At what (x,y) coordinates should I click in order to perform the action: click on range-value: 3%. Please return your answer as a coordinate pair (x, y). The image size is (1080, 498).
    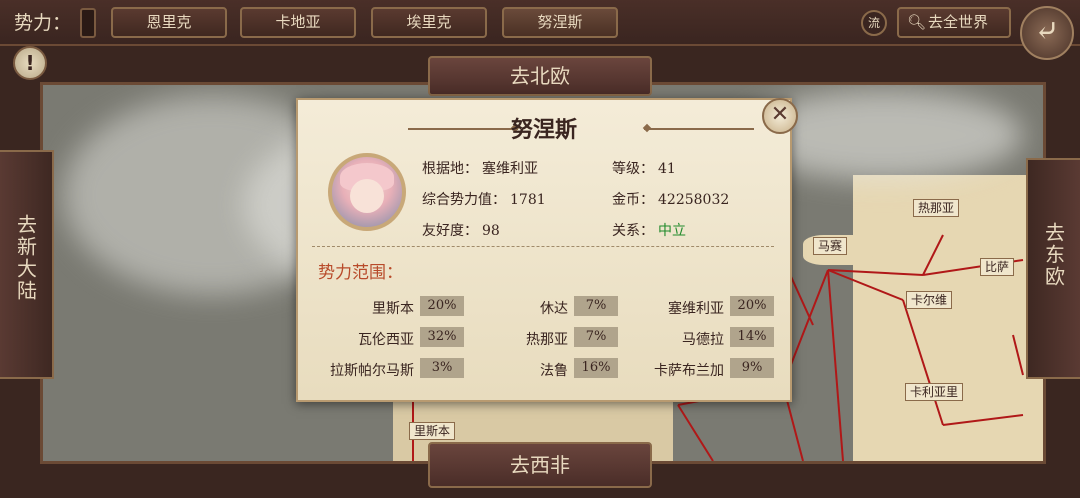
    Looking at the image, I should click on (442, 368).